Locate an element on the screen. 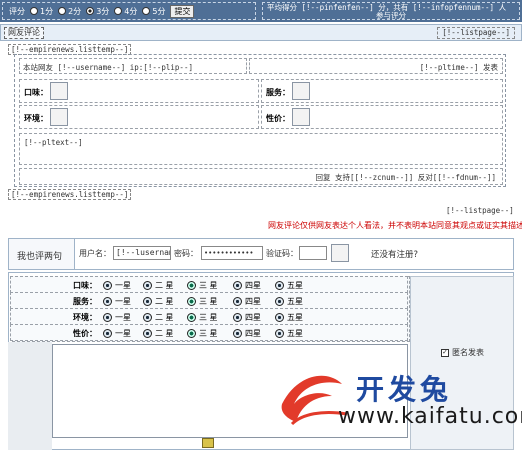 The height and width of the screenshot is (450, 522). password-input: •••••••••••• is located at coordinates (232, 253).